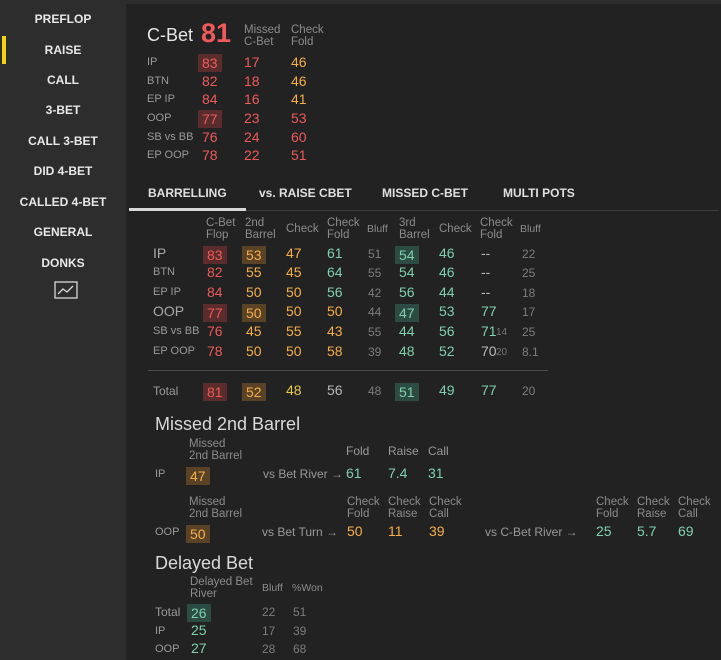 This screenshot has height=660, width=721. I want to click on cell-cbet: 77, so click(215, 313).